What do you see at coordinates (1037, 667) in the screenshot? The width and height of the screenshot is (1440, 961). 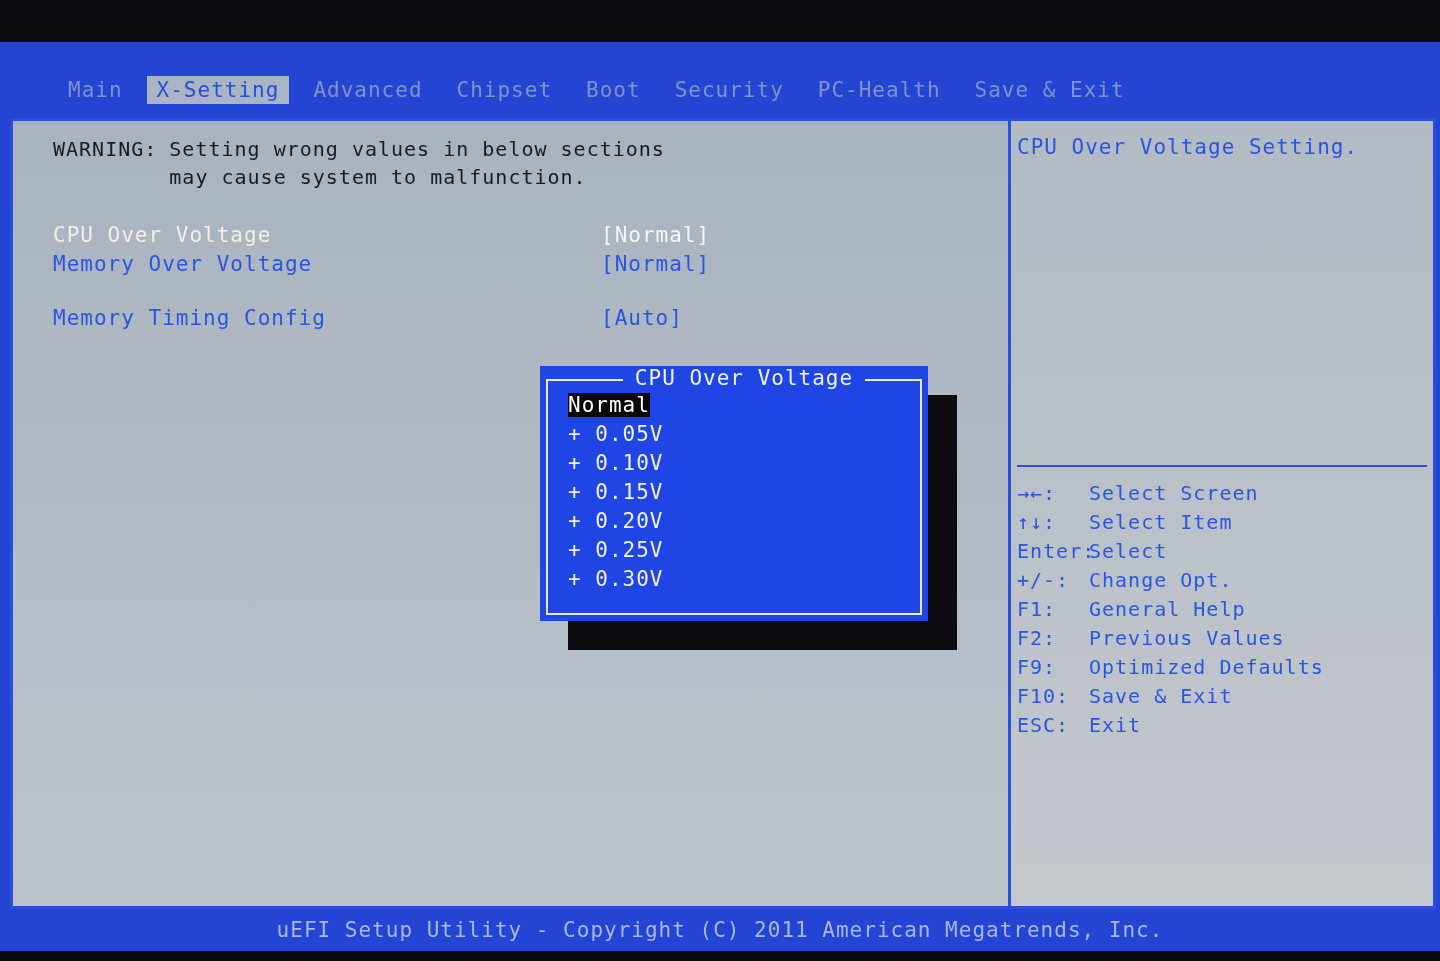 I see `key-label: F9:` at bounding box center [1037, 667].